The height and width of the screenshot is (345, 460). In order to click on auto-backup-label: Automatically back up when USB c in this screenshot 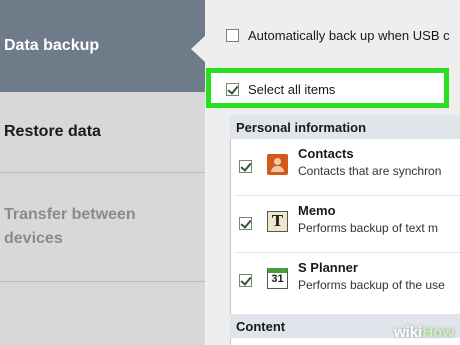, I will do `click(349, 35)`.